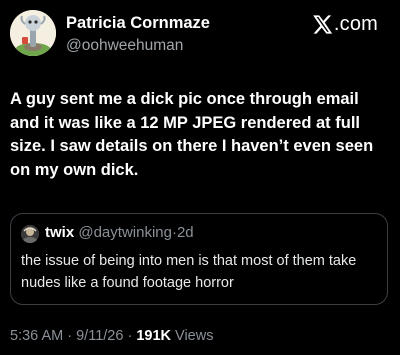 The height and width of the screenshot is (355, 400). I want to click on author-display-name: Patricia Cornmaze, so click(138, 23).